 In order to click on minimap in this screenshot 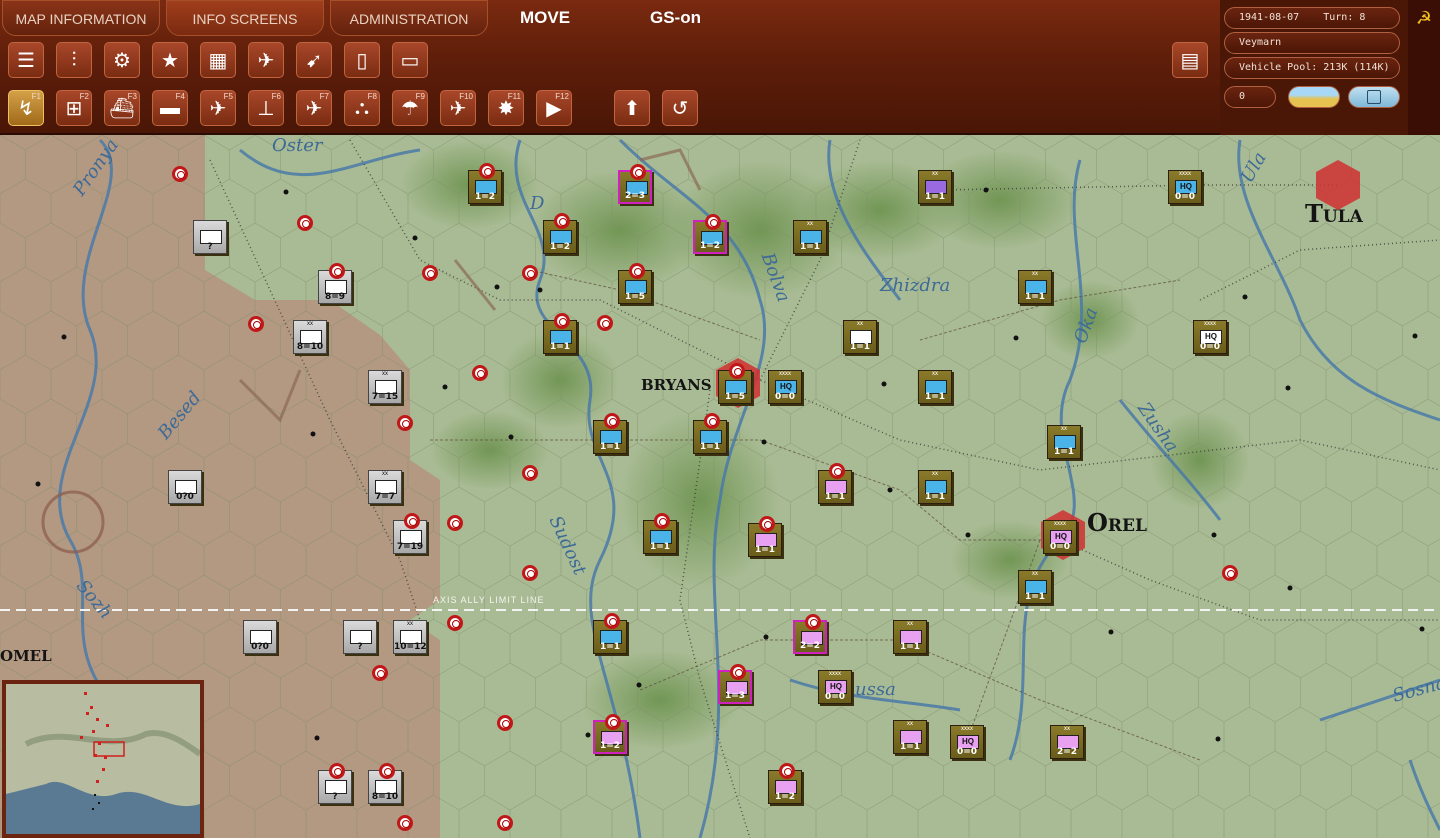, I will do `click(103, 759)`.